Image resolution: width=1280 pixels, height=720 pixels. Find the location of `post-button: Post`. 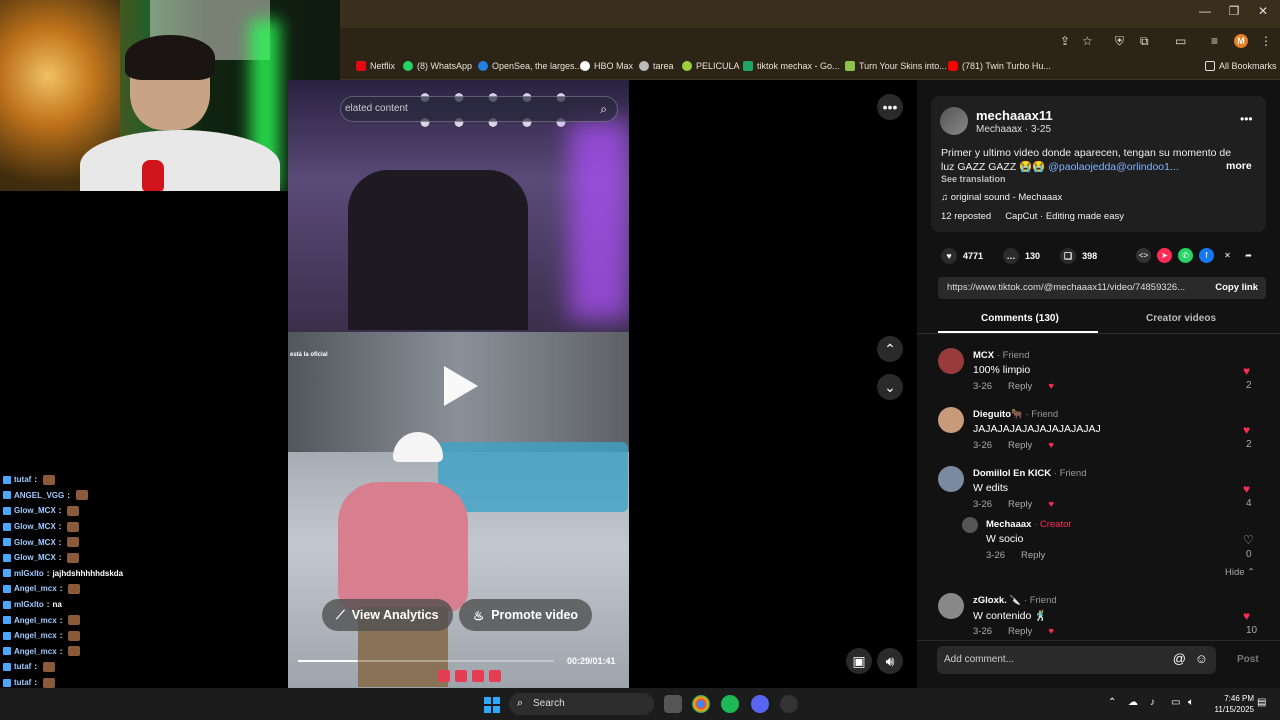

post-button: Post is located at coordinates (1248, 659).